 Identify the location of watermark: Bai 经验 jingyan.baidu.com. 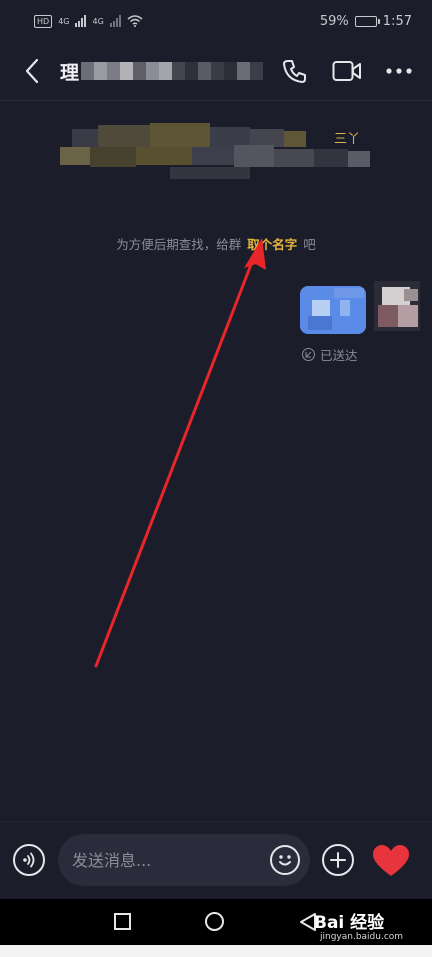
(369, 925).